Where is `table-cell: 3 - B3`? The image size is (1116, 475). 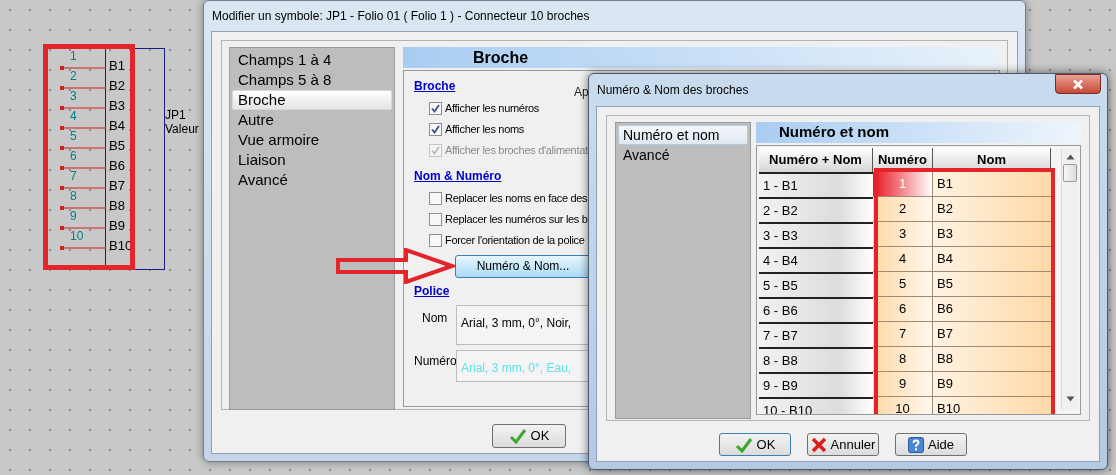 table-cell: 3 - B3 is located at coordinates (816, 234).